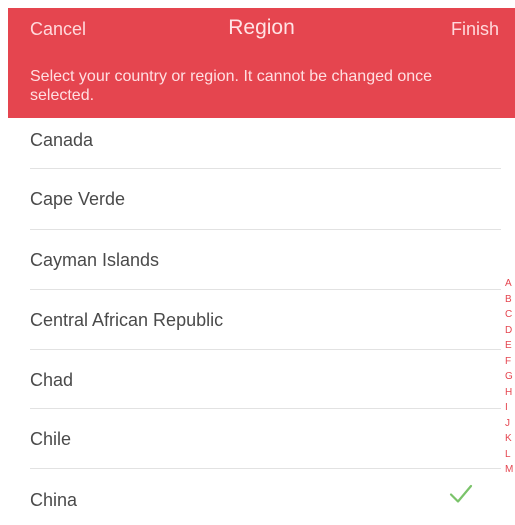  I want to click on list-item-label: China, so click(54, 500).